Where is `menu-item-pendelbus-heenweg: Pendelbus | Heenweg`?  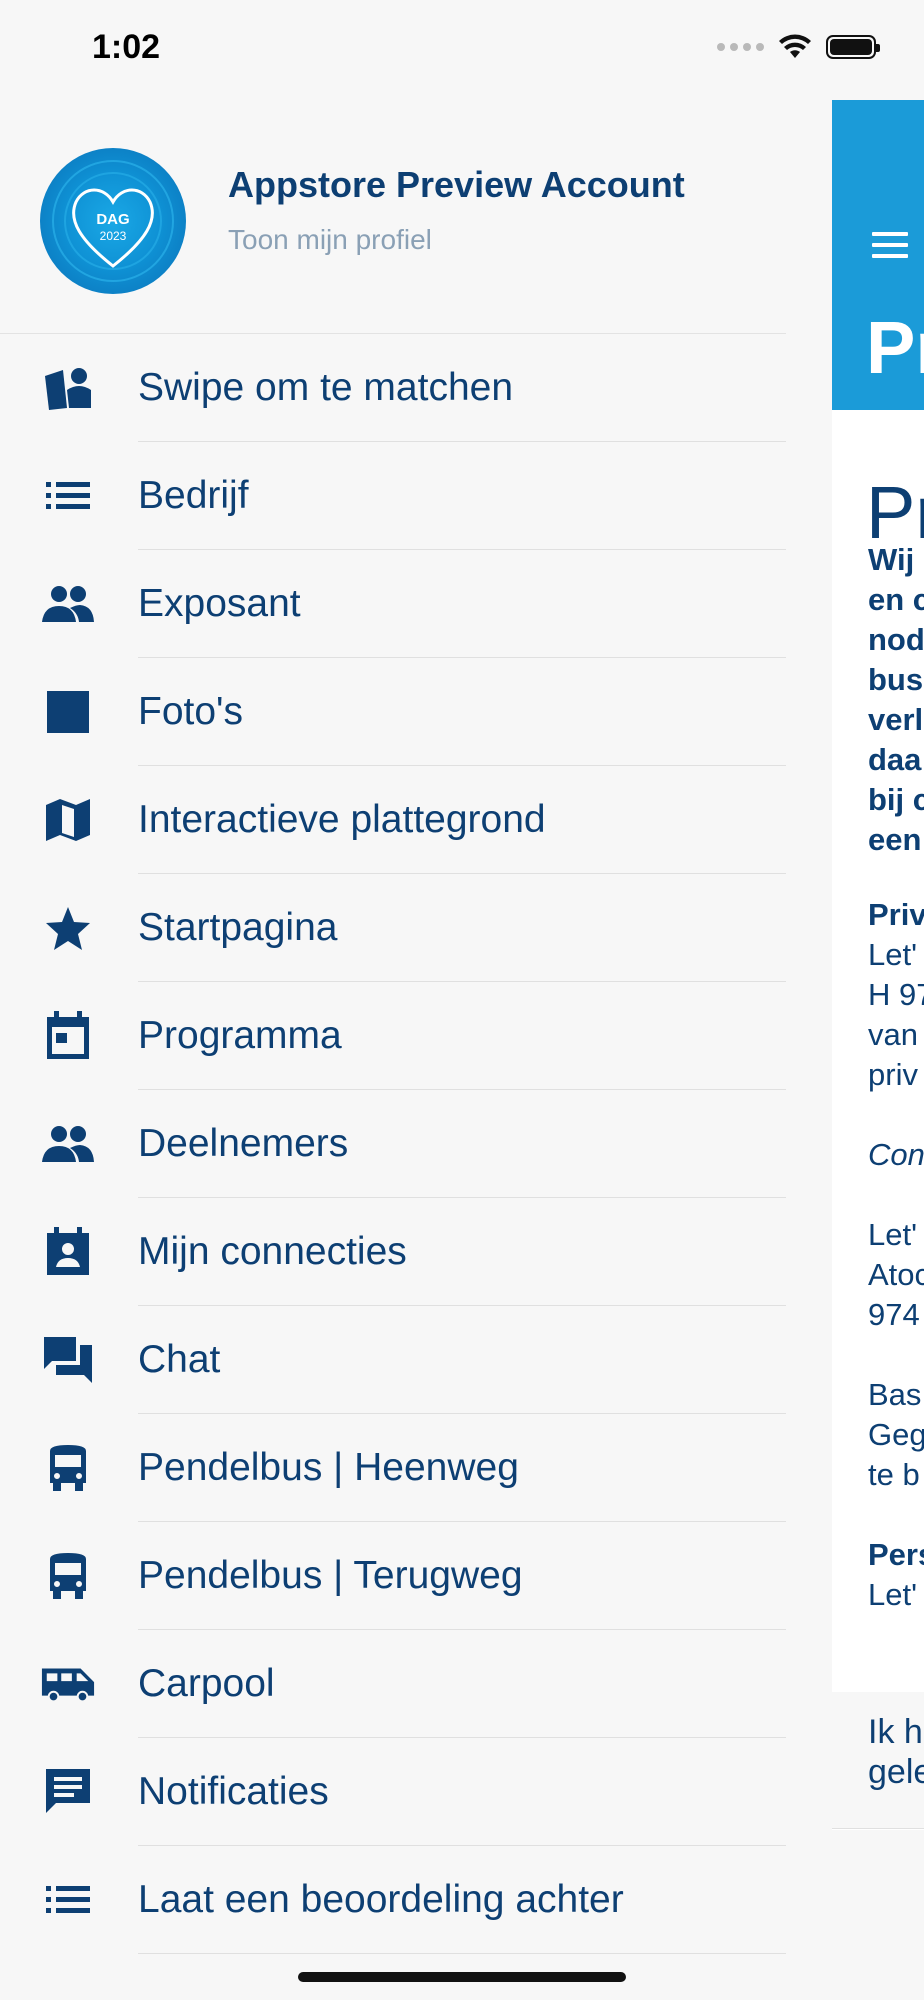 menu-item-pendelbus-heenweg: Pendelbus | Heenweg is located at coordinates (393, 1468).